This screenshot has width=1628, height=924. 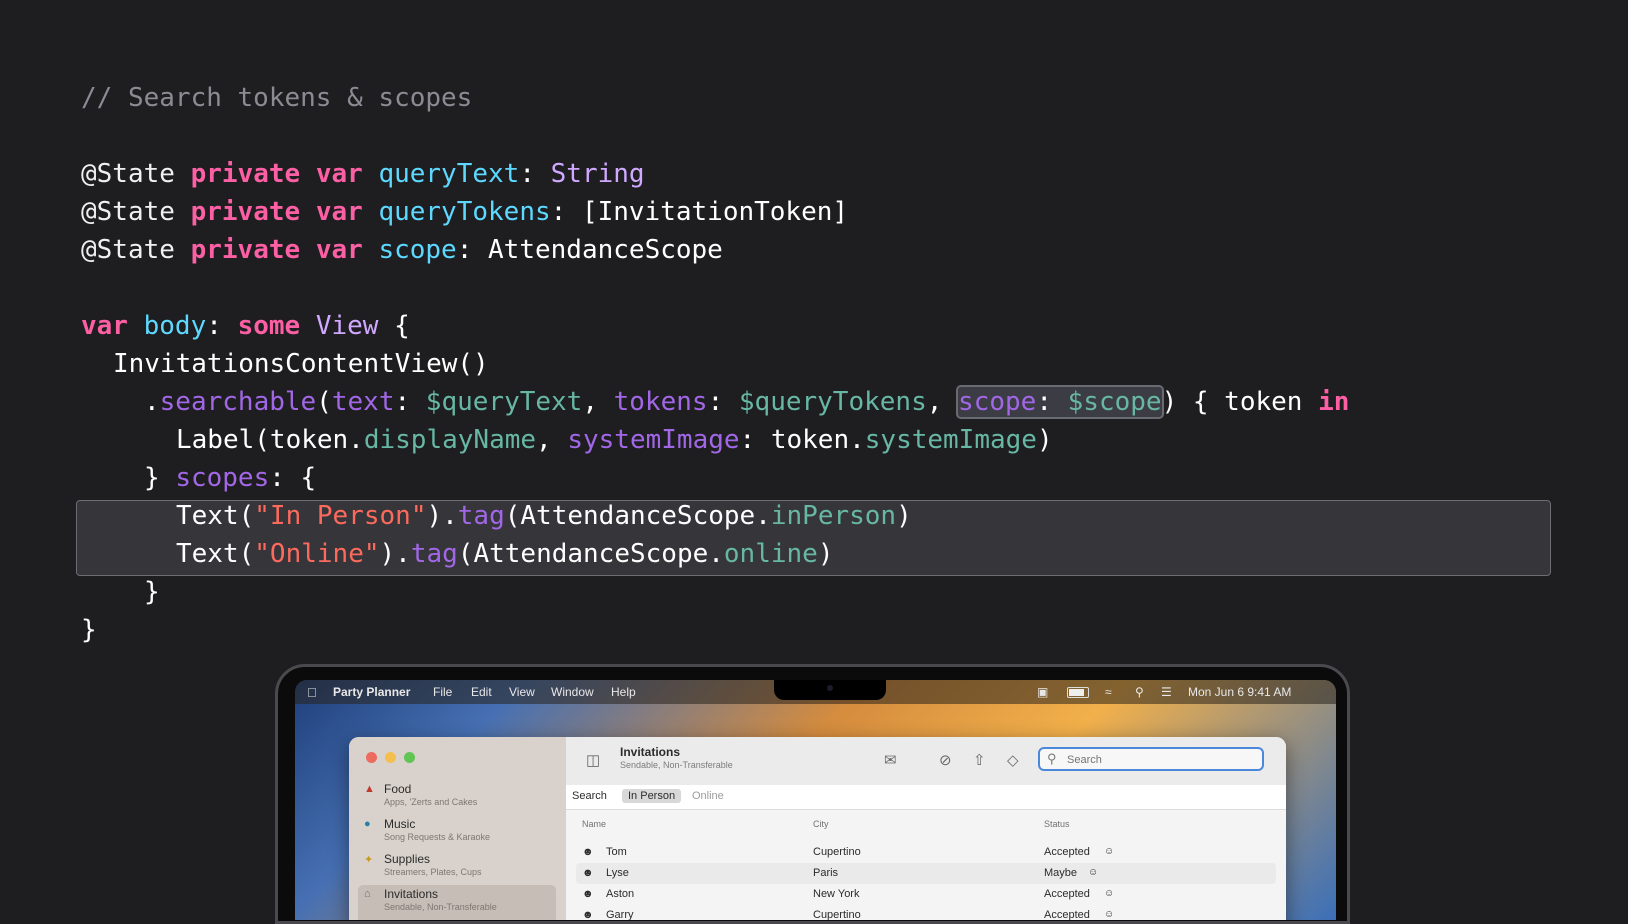 I want to click on binding: $queryTokens, so click(x=832, y=402).